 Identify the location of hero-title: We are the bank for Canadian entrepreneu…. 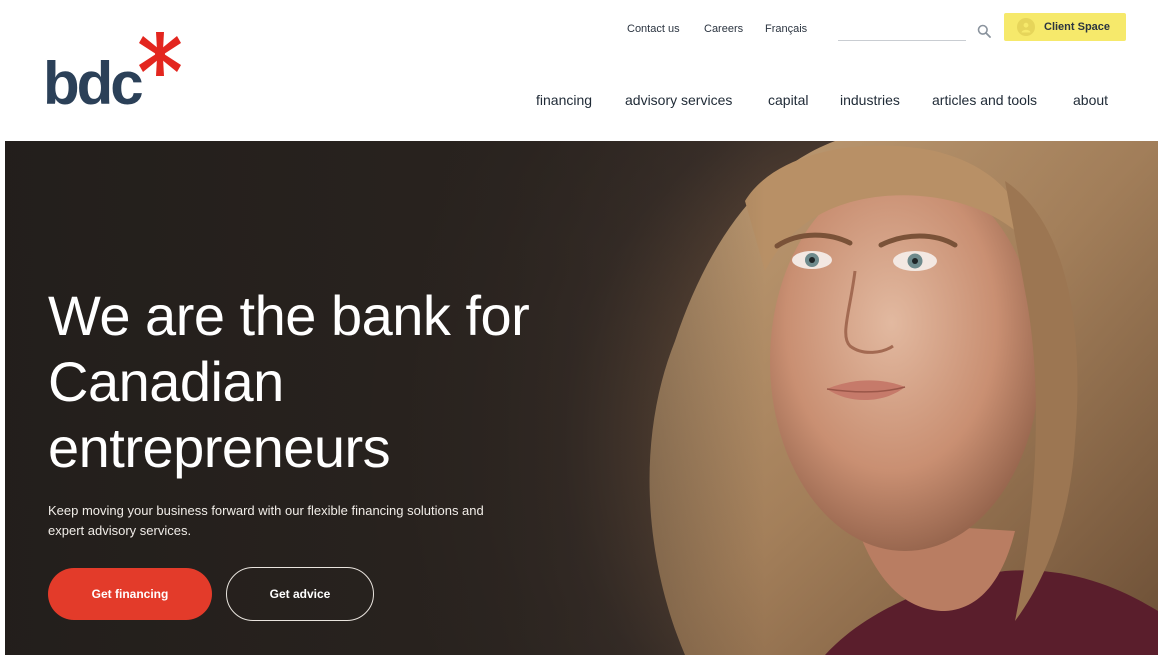
(289, 381).